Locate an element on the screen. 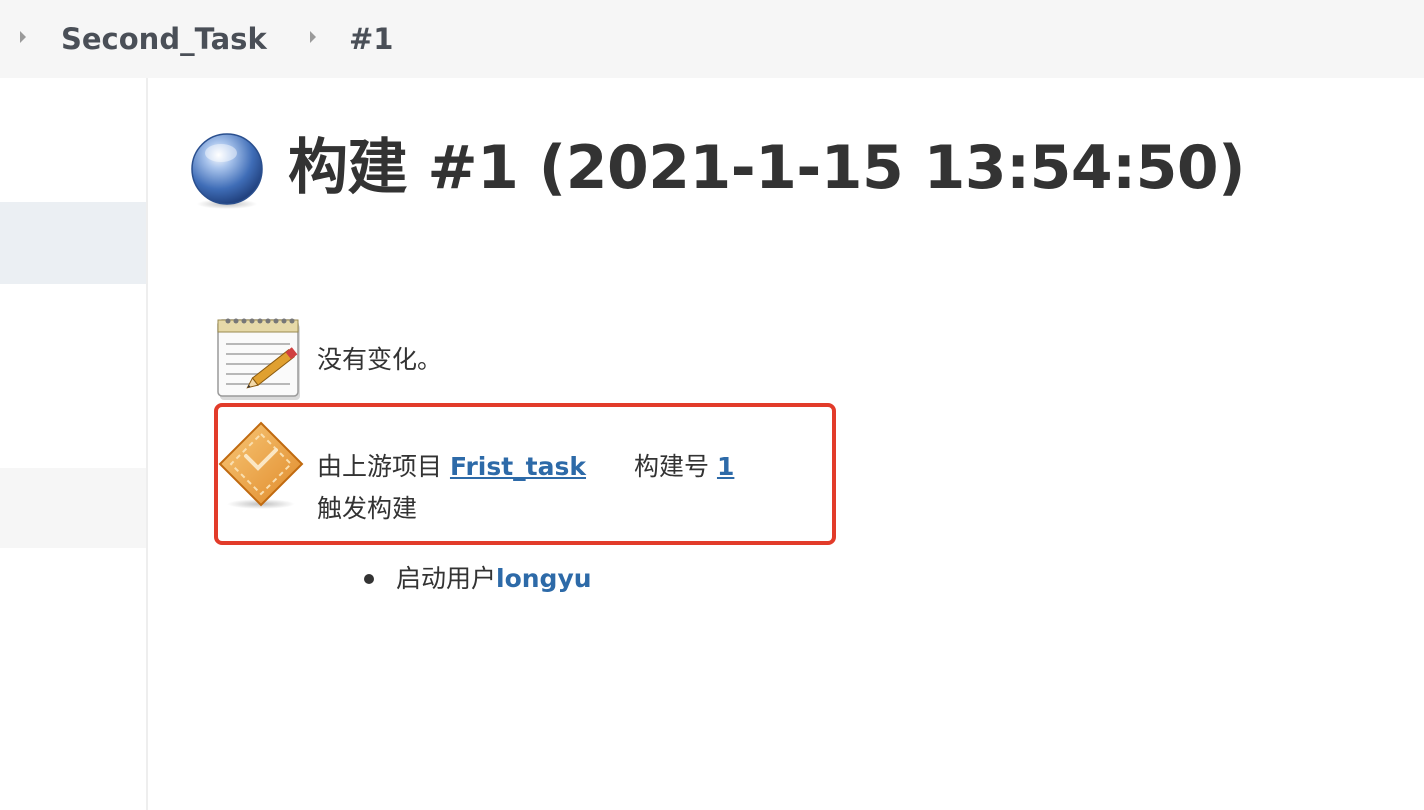 This screenshot has width=1424, height=810. notepad-icon is located at coordinates (258, 359).